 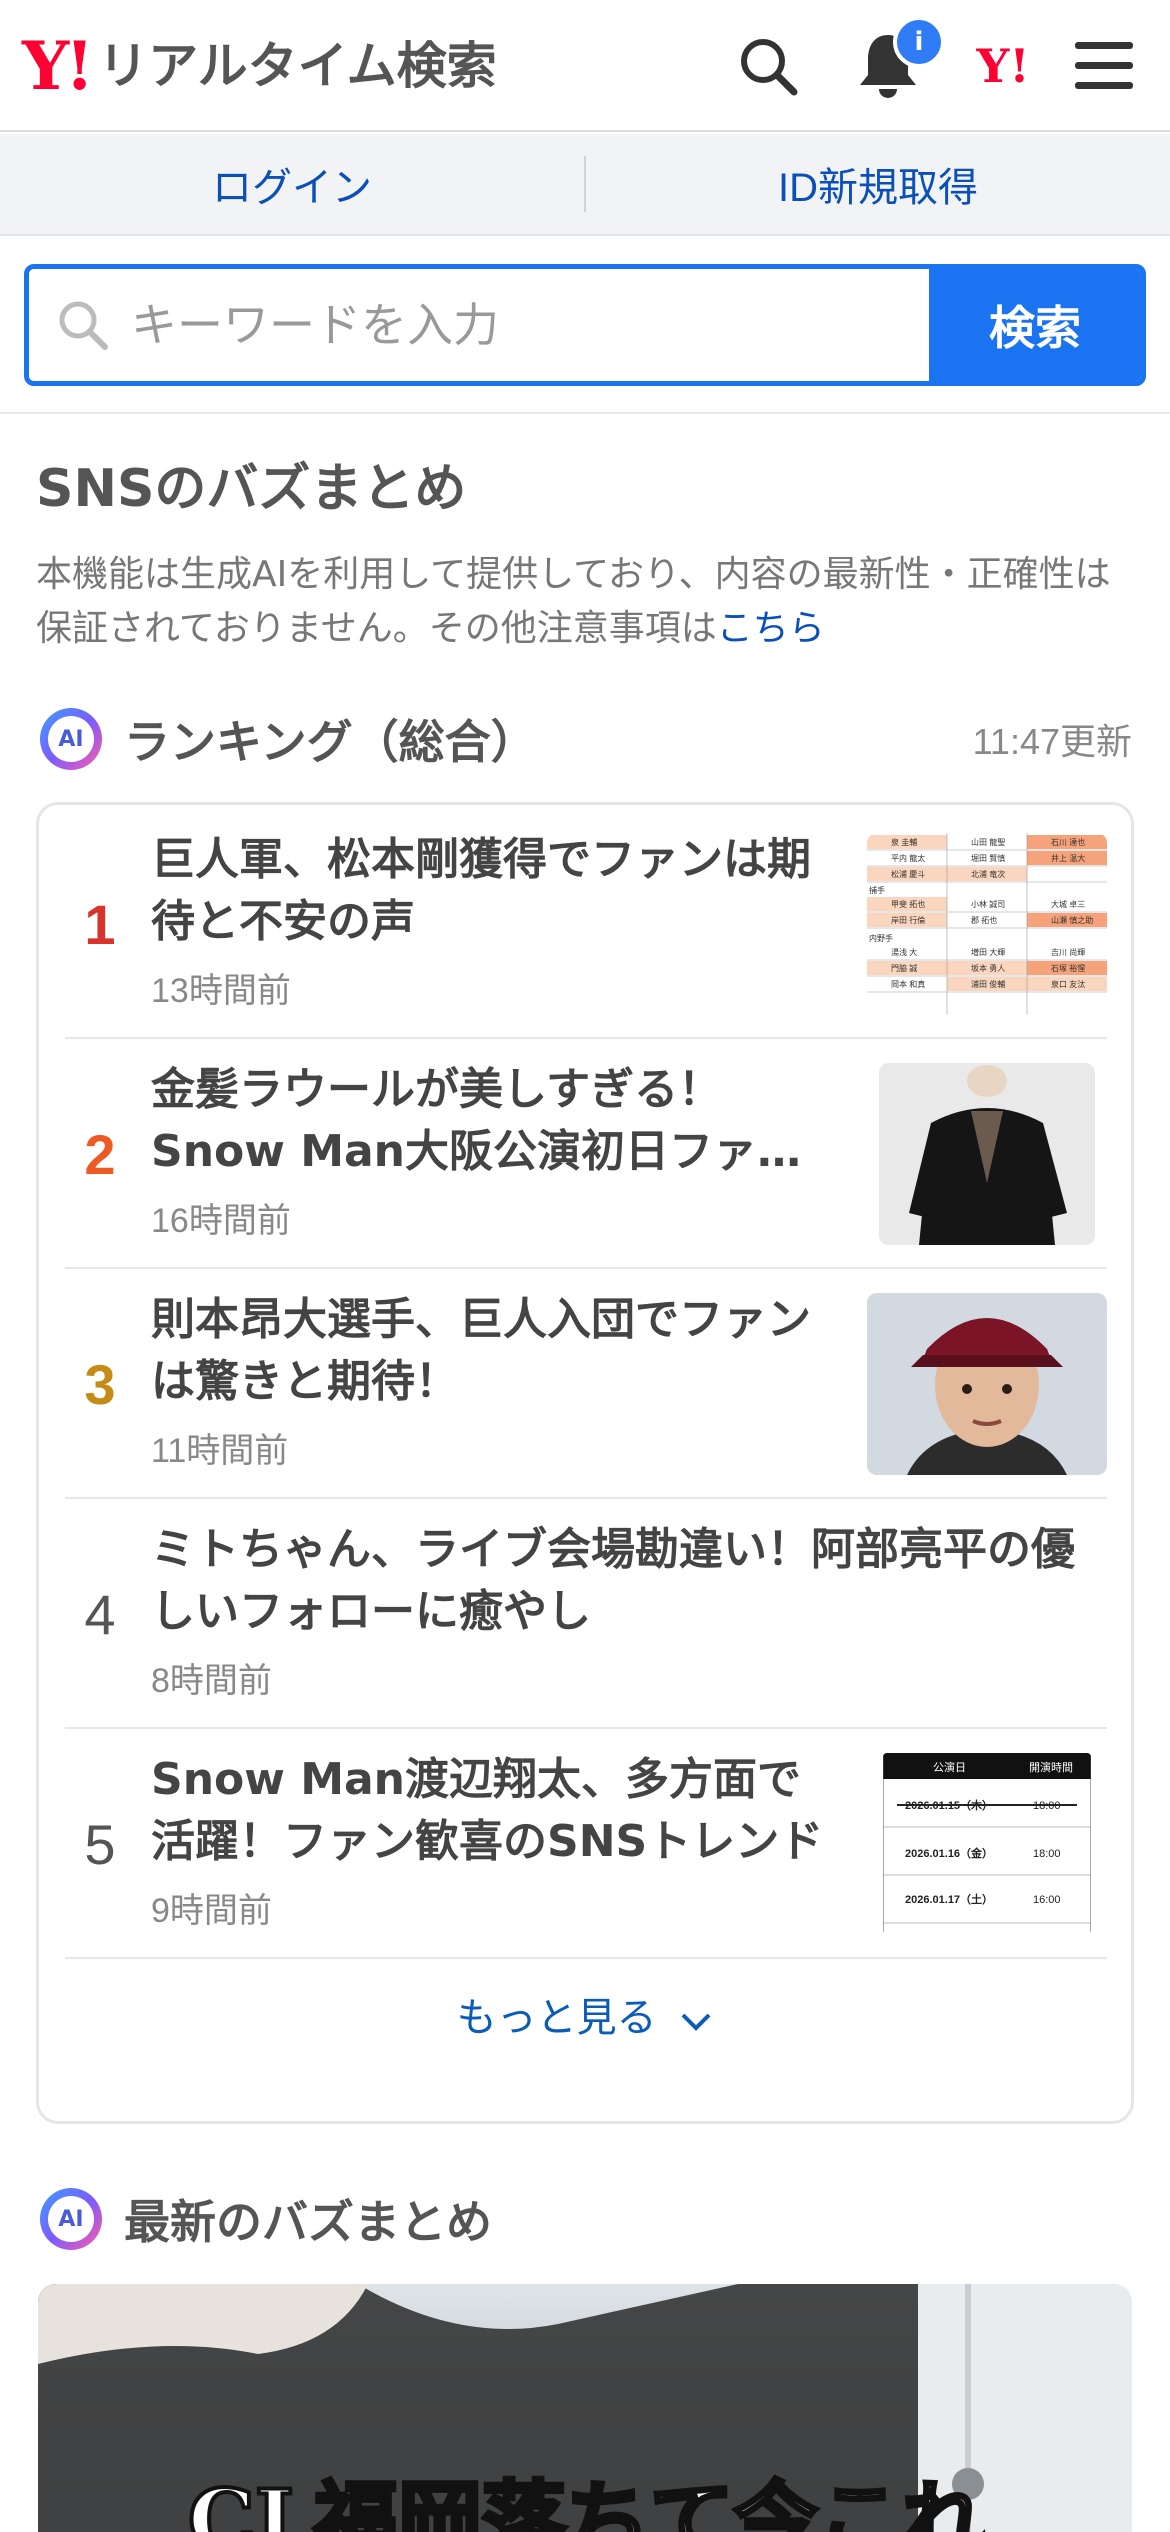 I want to click on roster-name: 小林 誠司, so click(x=988, y=904).